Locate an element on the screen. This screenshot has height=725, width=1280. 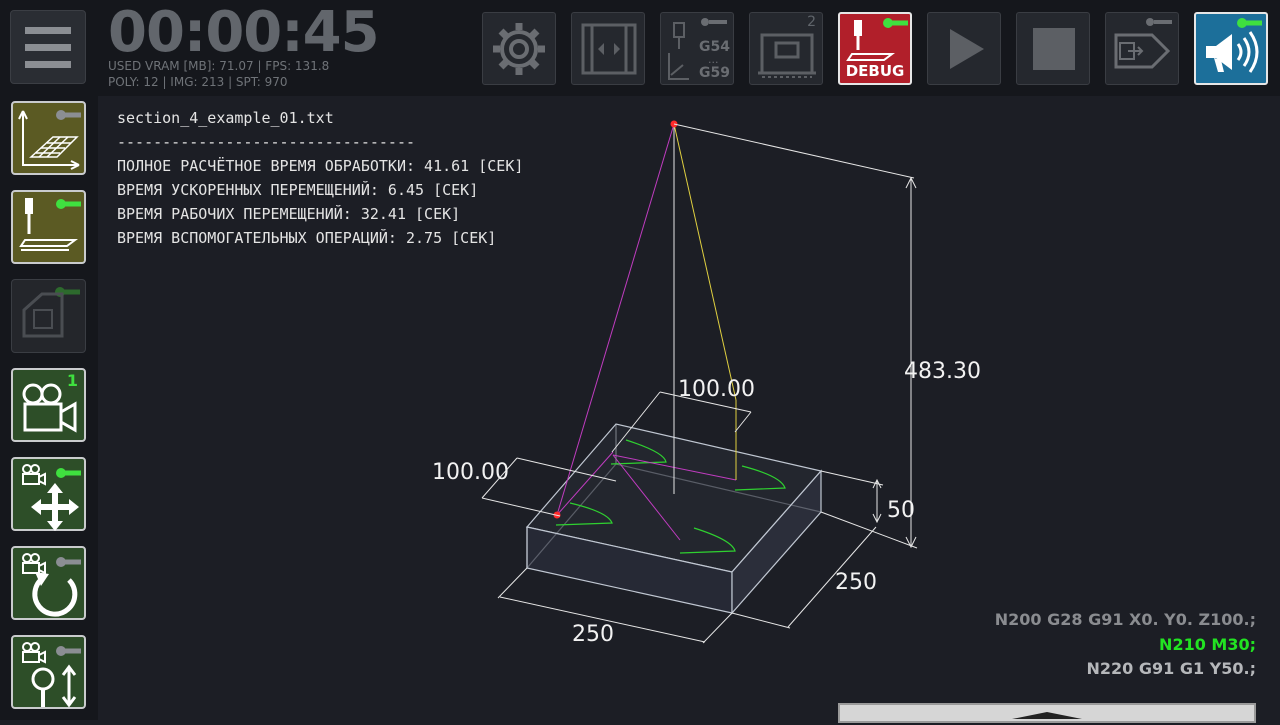
toolpath-view-button is located at coordinates (48, 227).